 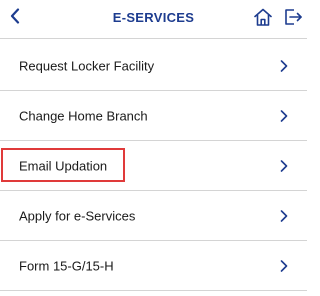 What do you see at coordinates (77, 215) in the screenshot?
I see `menu-item-label: Apply for e-Services` at bounding box center [77, 215].